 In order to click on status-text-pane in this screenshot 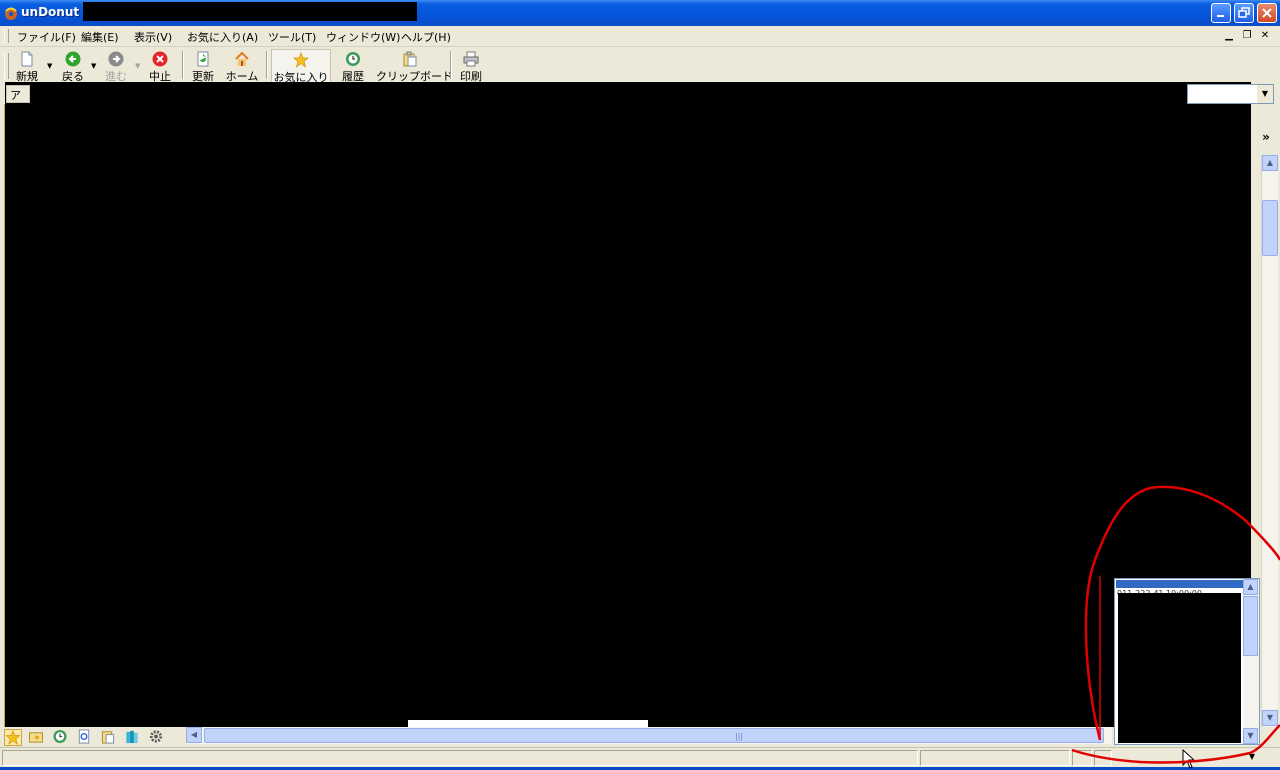, I will do `click(460, 758)`.